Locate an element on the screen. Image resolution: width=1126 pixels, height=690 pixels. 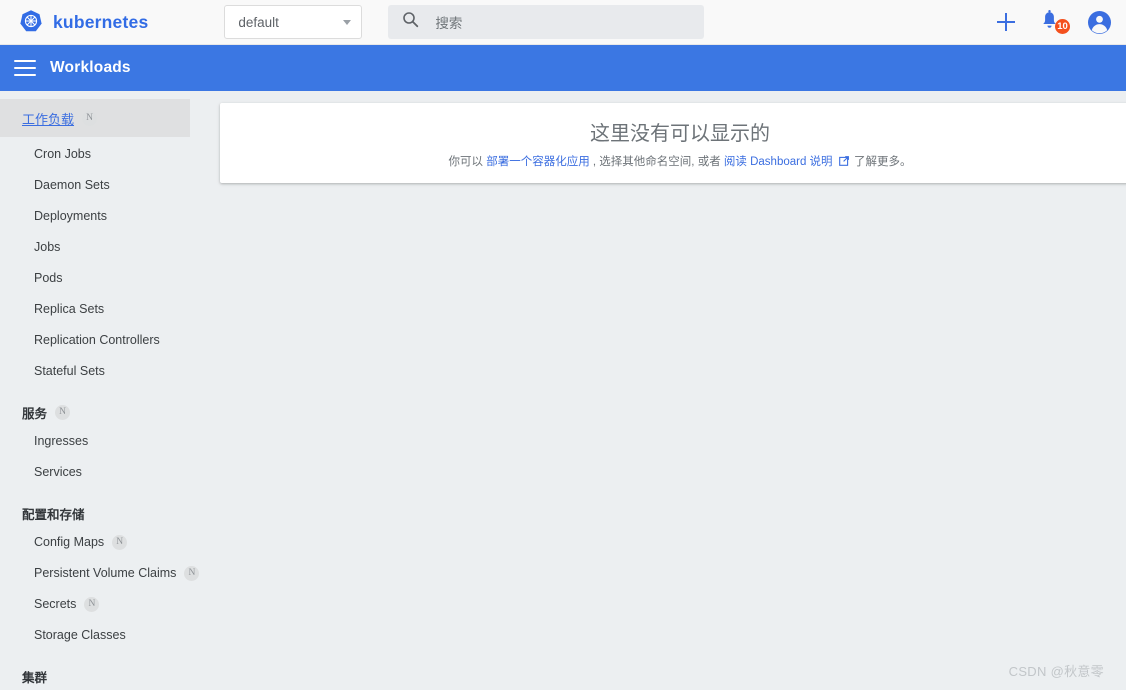
sidebar-item-config-maps: Config Maps N is located at coordinates (102, 542).